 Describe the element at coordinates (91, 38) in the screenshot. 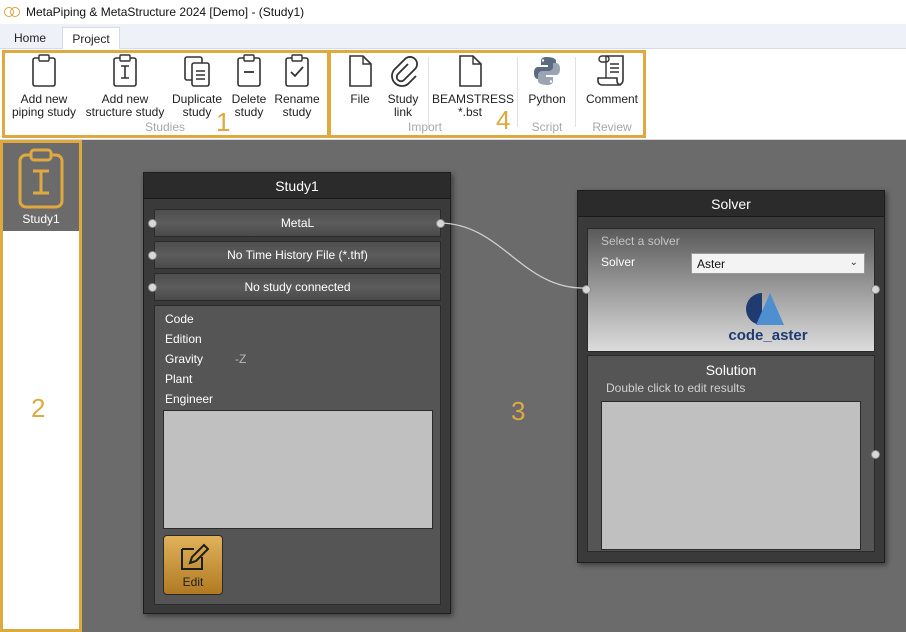

I see `tab-project: Project` at that location.